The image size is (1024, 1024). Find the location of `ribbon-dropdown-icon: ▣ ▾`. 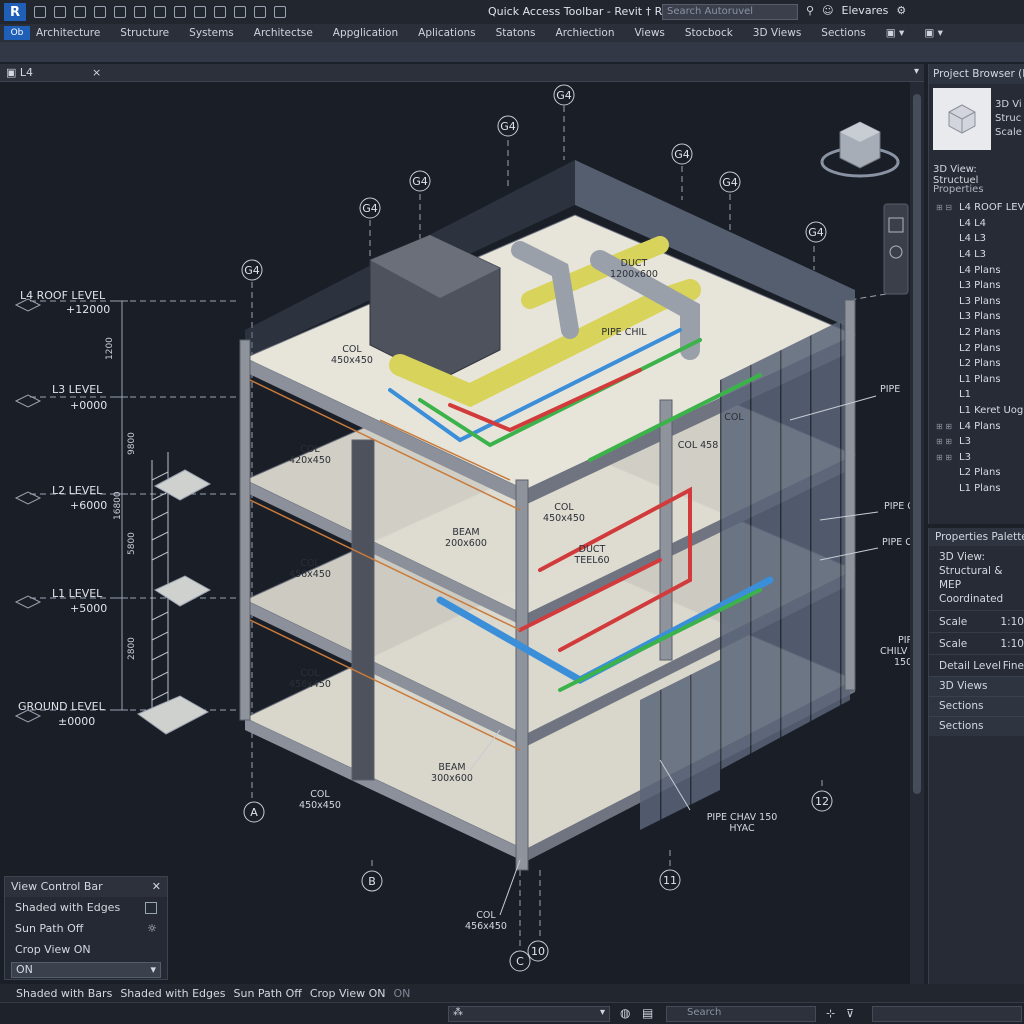

ribbon-dropdown-icon: ▣ ▾ is located at coordinates (895, 33).